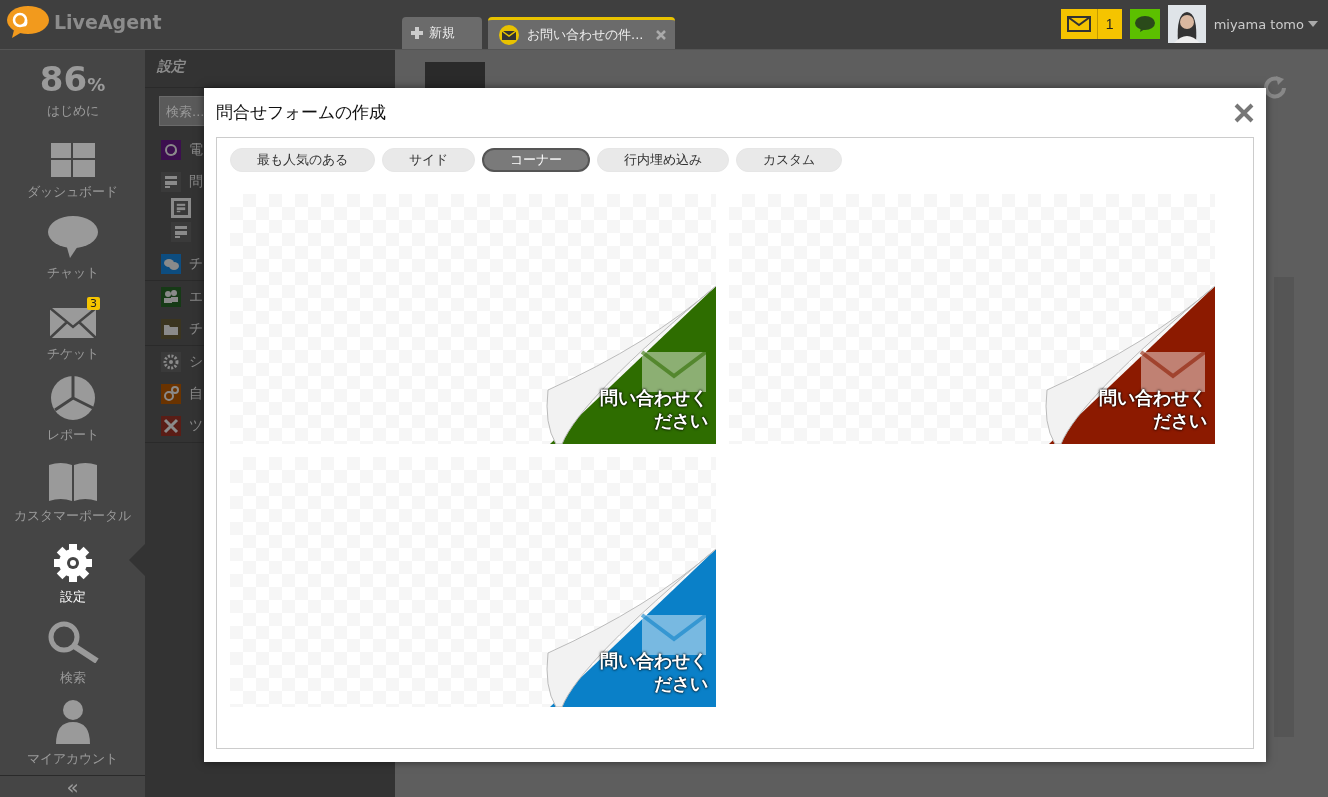  I want to click on nav-item: ダッシュボード, so click(72, 164).